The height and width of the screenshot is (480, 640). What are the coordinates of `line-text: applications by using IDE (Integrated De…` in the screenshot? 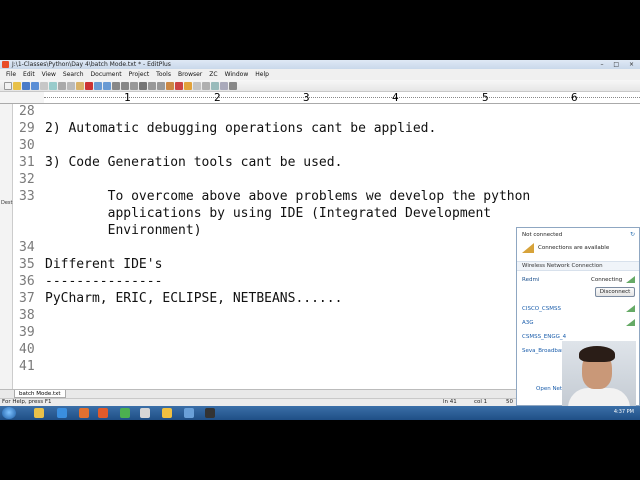 It's located at (268, 213).